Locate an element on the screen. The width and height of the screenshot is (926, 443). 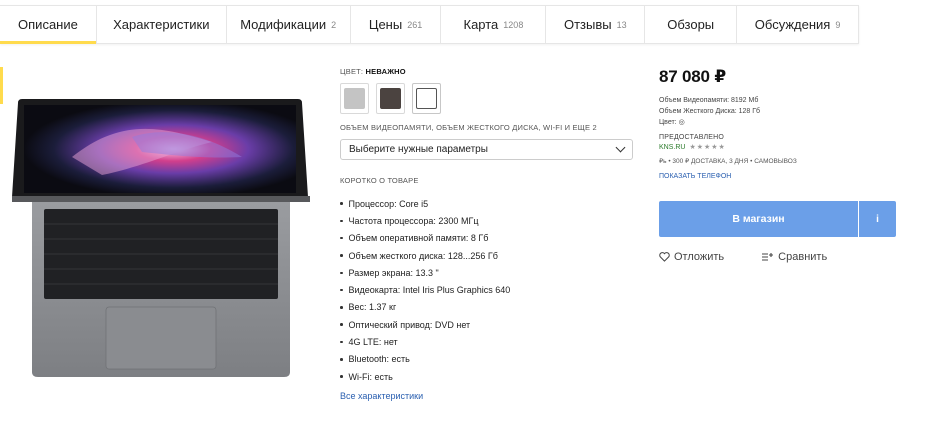
list-item: Процессор: Core i5 is located at coordinates (490, 203).